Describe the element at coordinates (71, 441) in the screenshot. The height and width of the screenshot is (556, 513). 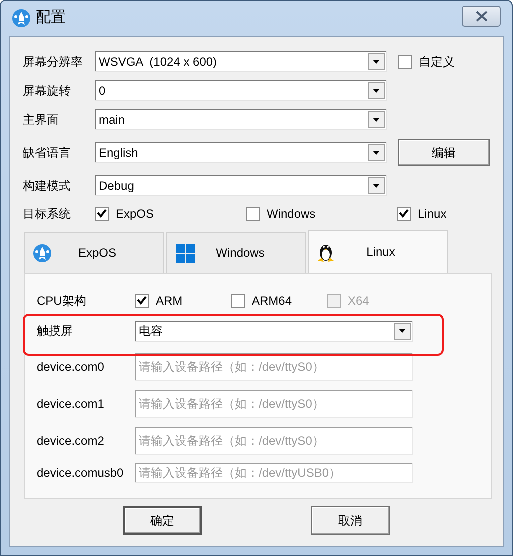
I see `field-label: device.com2` at that location.